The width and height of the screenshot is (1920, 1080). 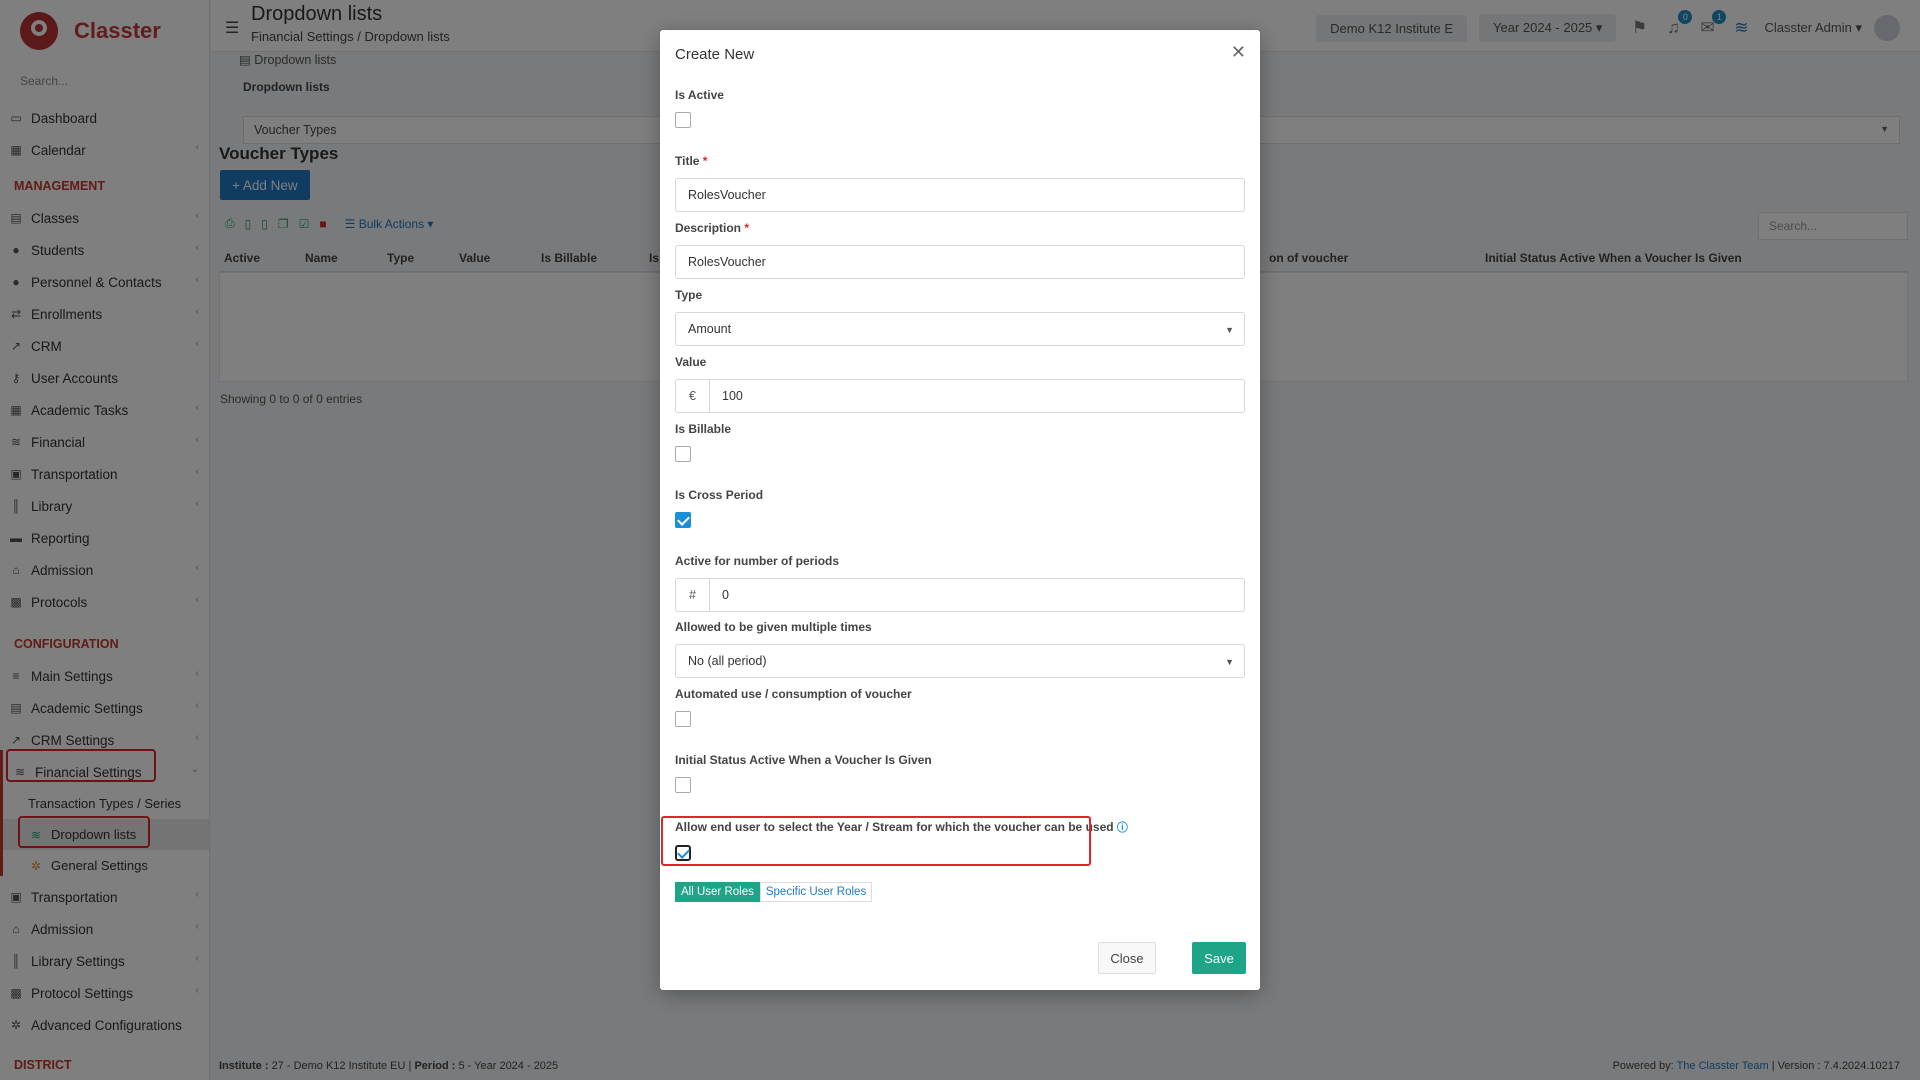 I want to click on cross-period-field: Is Cross Period, so click(x=960, y=508).